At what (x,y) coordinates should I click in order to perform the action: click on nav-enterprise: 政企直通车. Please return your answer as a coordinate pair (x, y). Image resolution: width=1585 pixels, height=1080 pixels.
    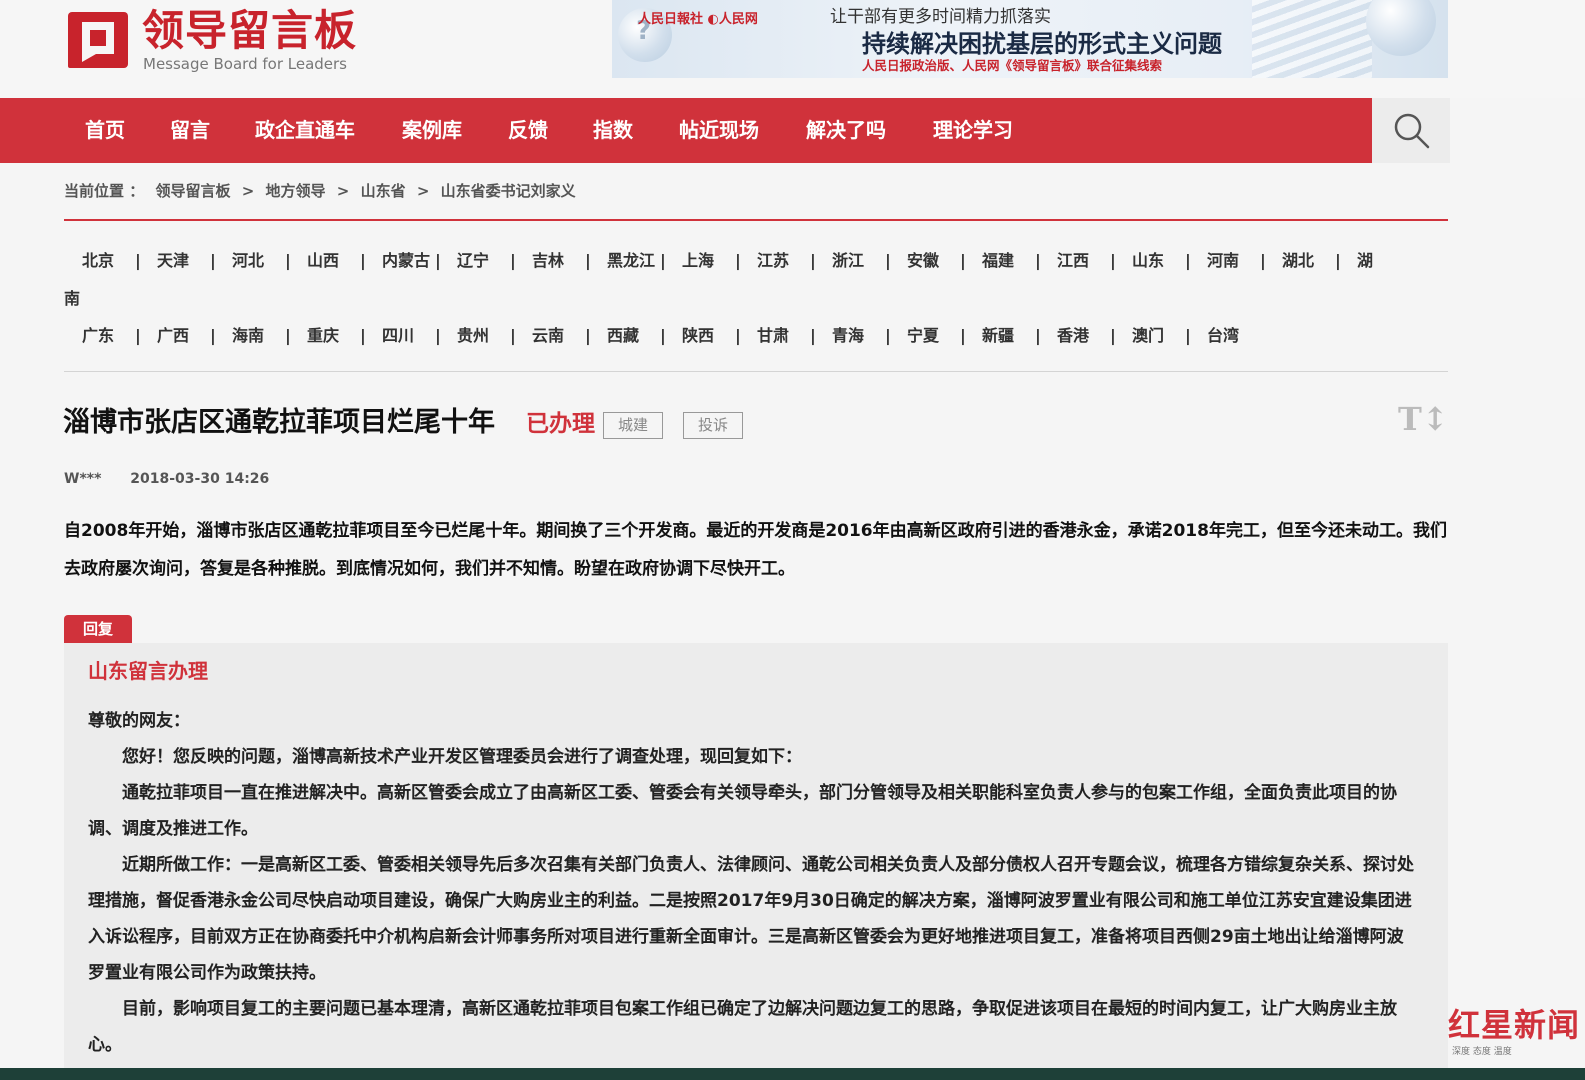
    Looking at the image, I should click on (305, 130).